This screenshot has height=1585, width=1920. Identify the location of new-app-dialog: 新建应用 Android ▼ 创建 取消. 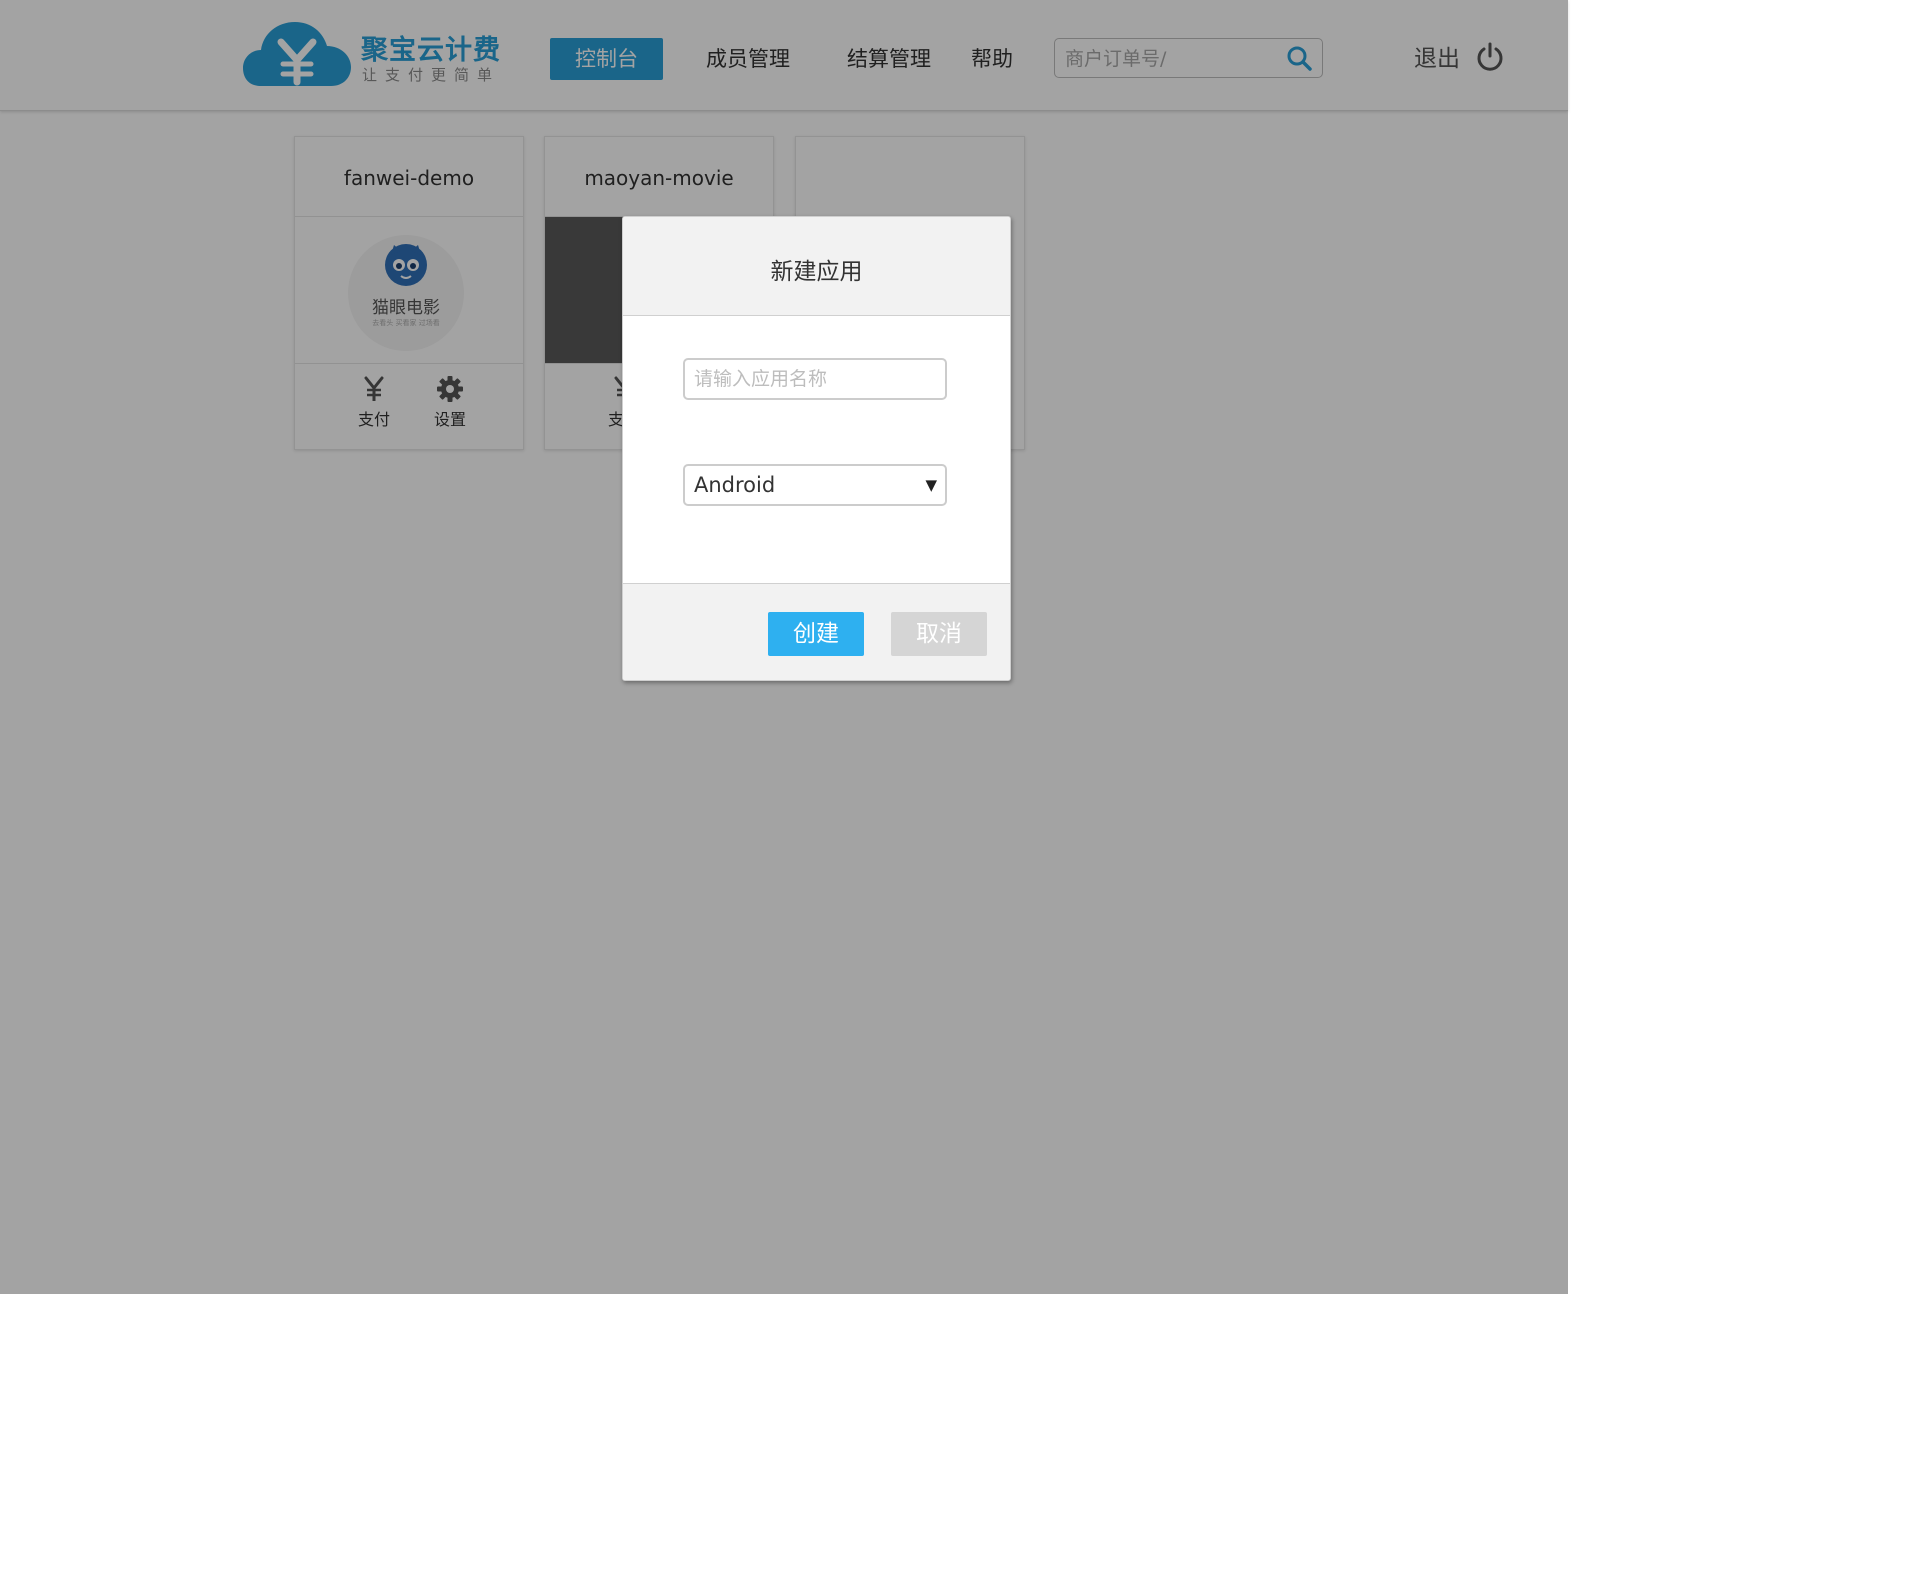
(816, 448).